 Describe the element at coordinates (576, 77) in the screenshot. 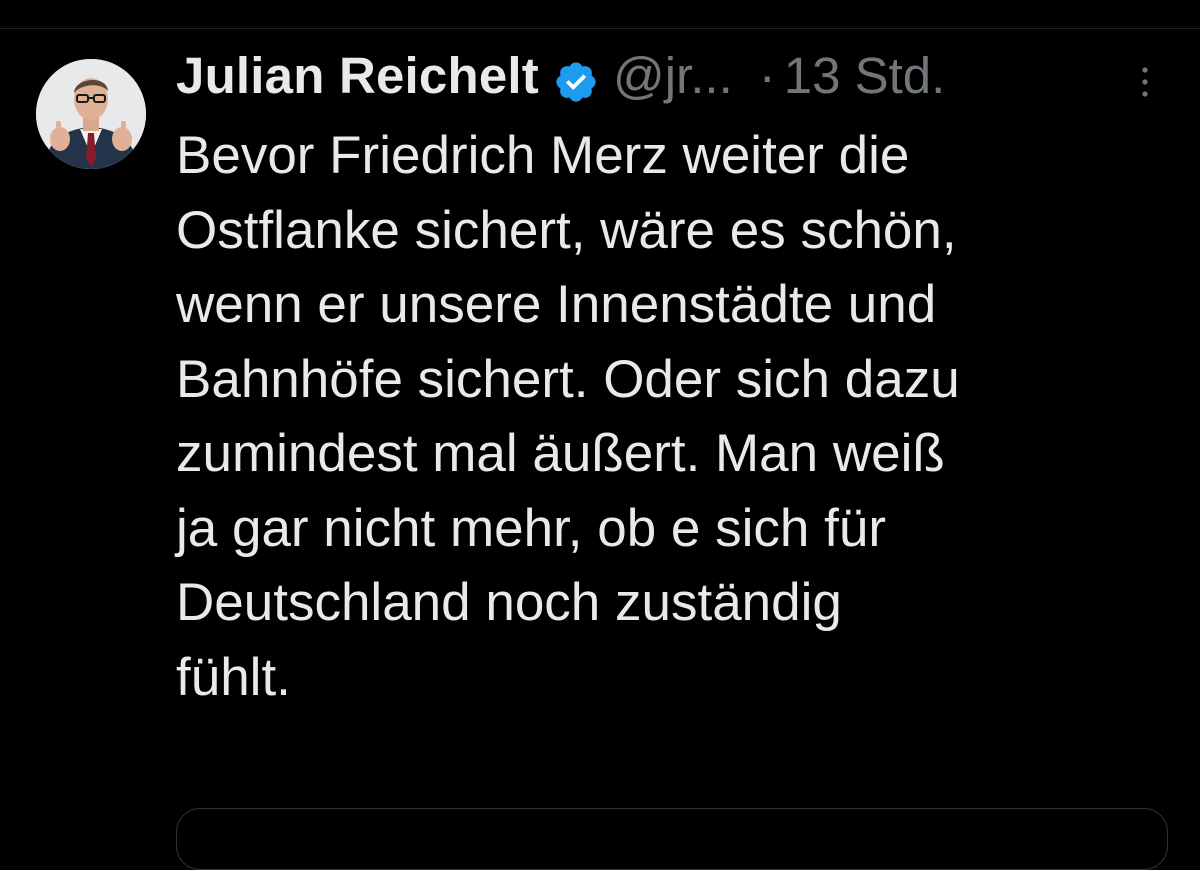

I see `verified-badge-icon` at that location.